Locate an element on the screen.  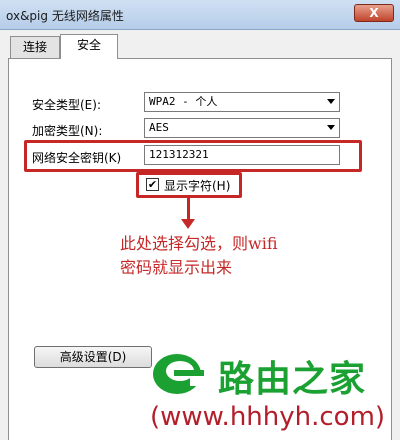
encryption-type-value: AES is located at coordinates (159, 127).